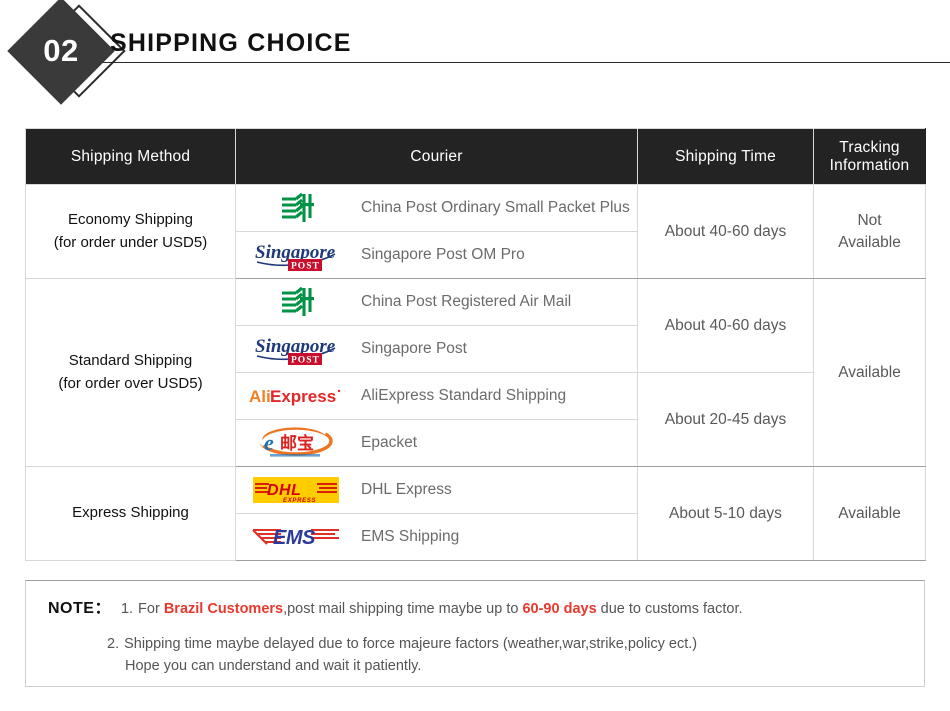 This screenshot has width=950, height=711. I want to click on shipping-time-value: About 20-45 days, so click(725, 419).